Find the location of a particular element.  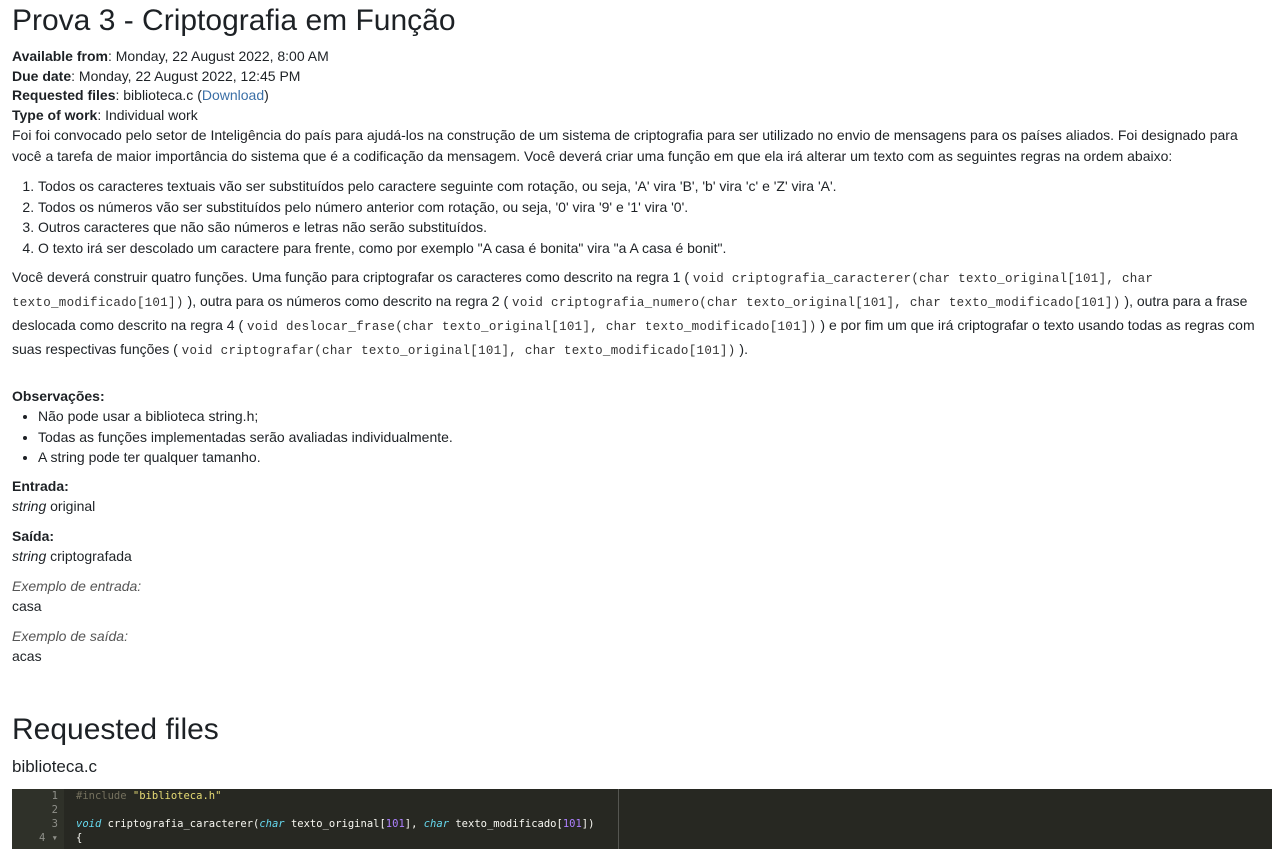

page-title: Prova 3 - Criptografia em Função is located at coordinates (234, 20).